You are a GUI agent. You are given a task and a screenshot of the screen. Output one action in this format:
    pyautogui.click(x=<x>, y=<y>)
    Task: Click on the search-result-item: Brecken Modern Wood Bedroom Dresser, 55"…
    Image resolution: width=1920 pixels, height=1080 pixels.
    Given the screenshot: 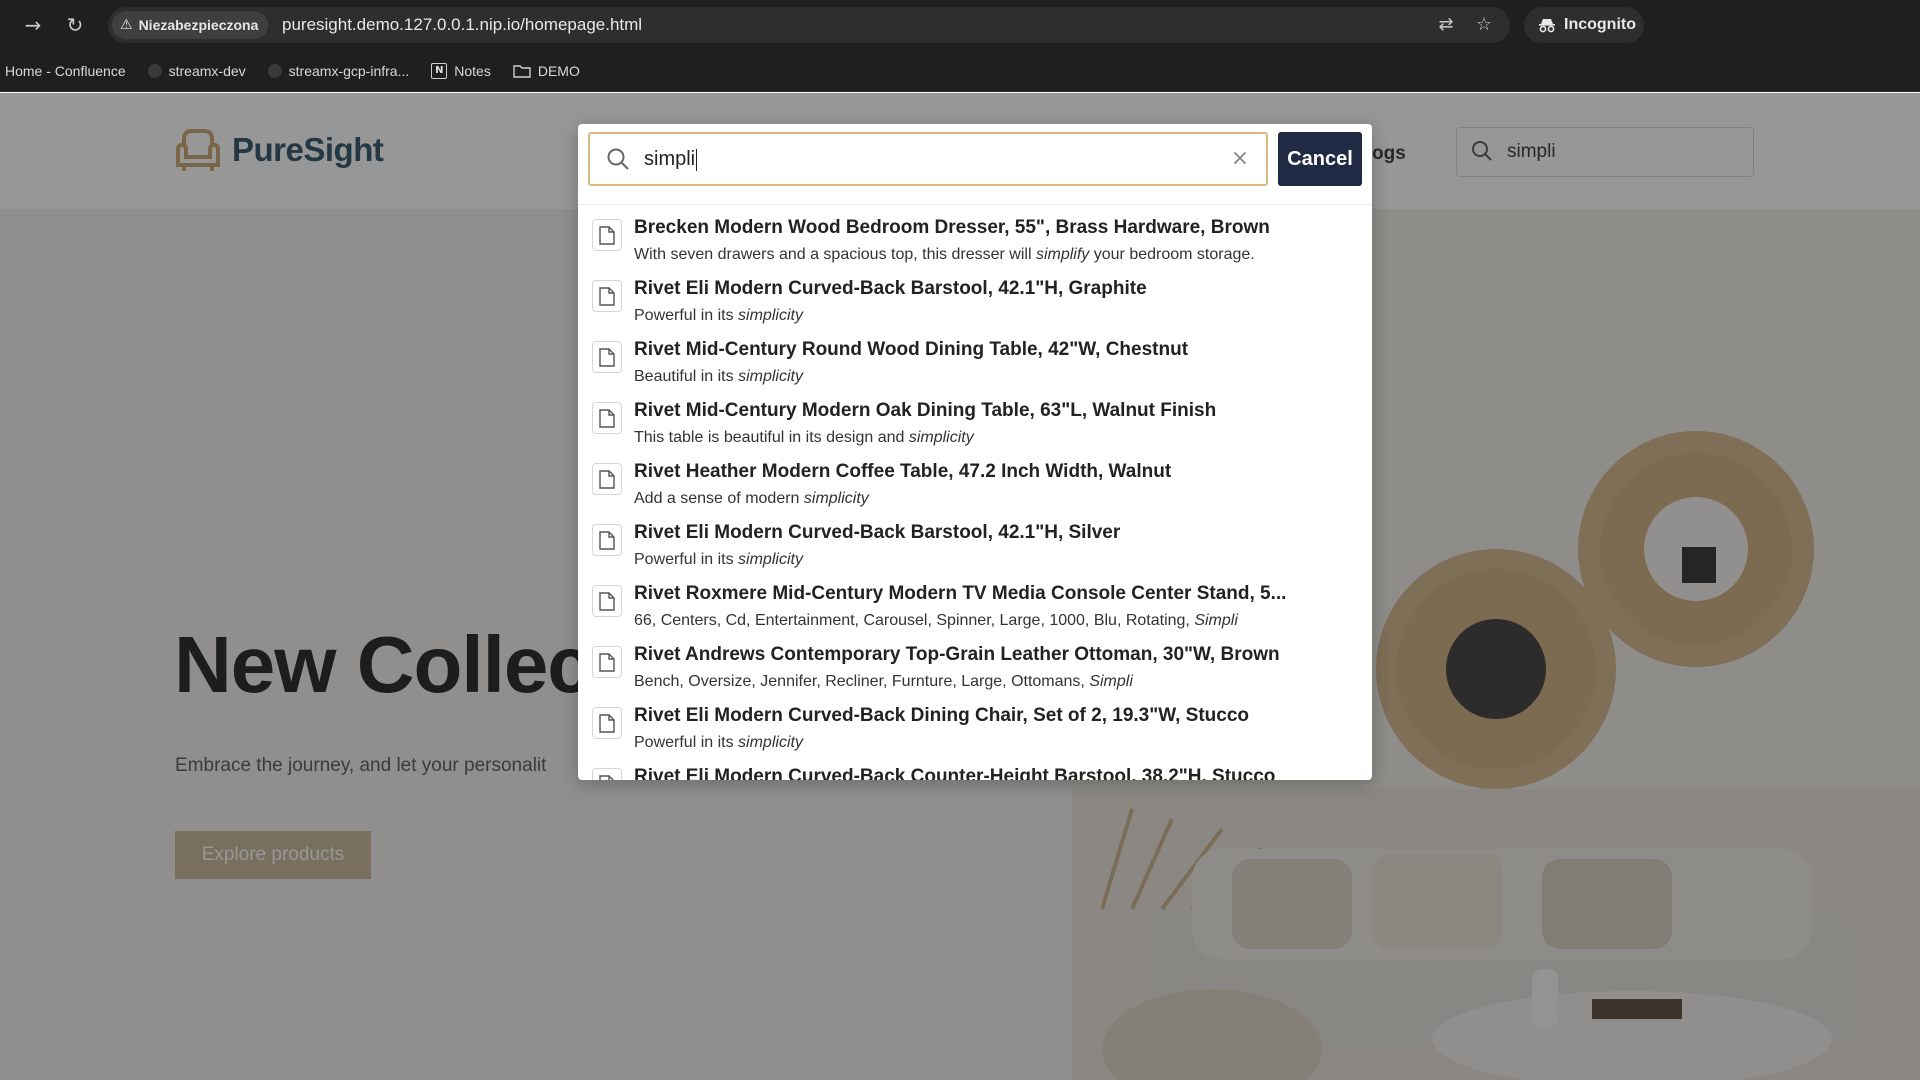 What is the action you would take?
    pyautogui.click(x=975, y=243)
    